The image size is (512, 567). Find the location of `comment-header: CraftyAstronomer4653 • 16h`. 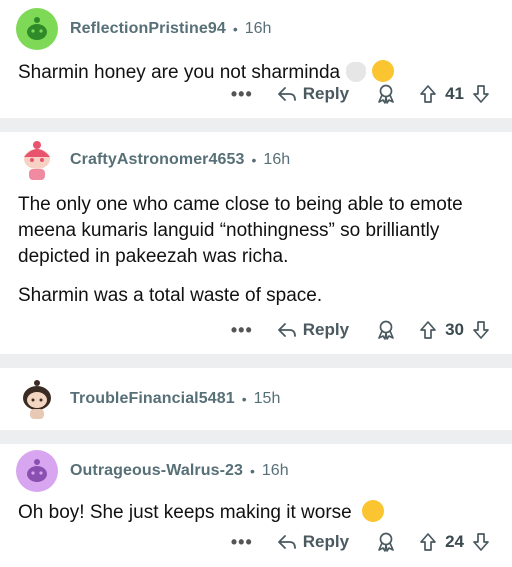

comment-header: CraftyAstronomer4653 • 16h is located at coordinates (256, 160).